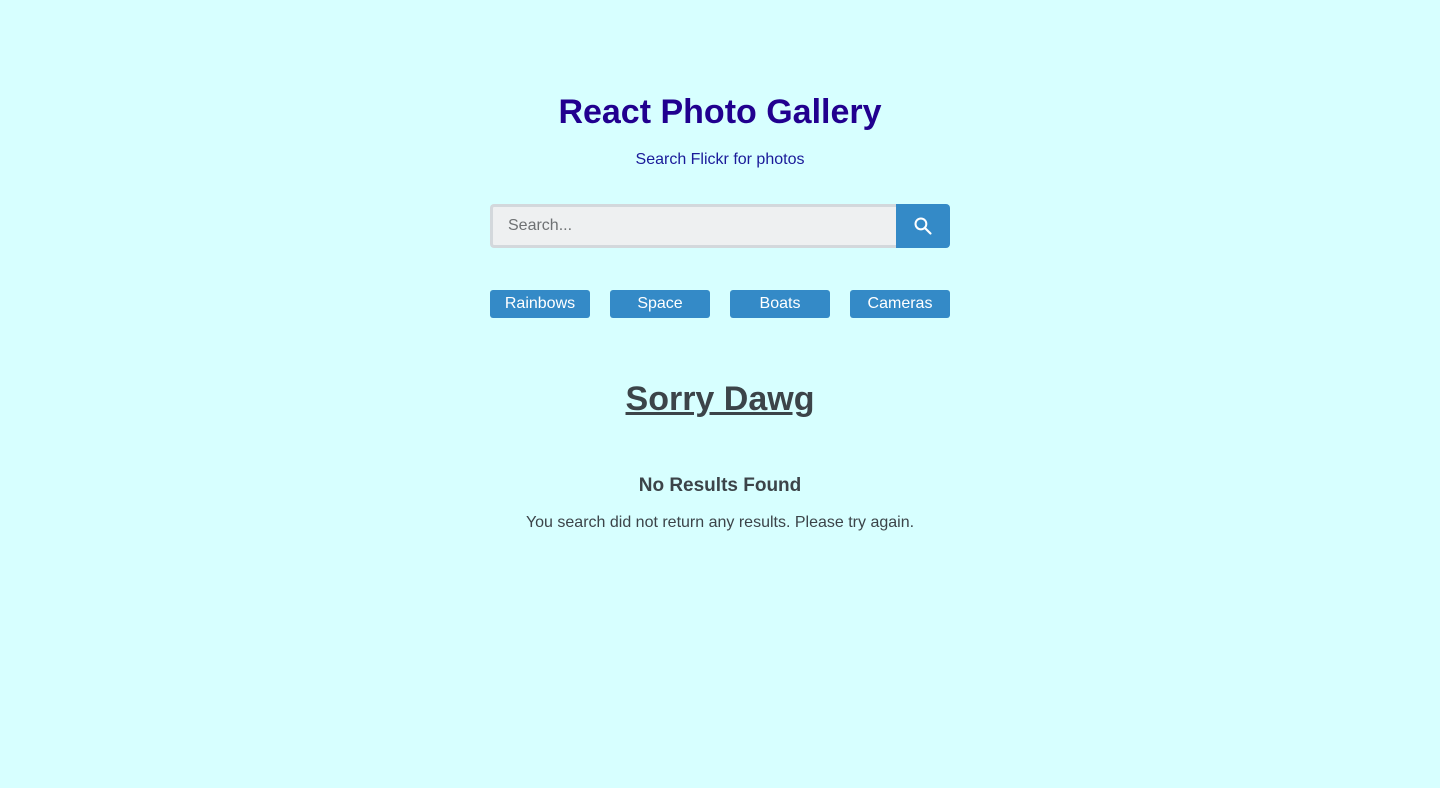  I want to click on nav-button-boats: Boats, so click(780, 304).